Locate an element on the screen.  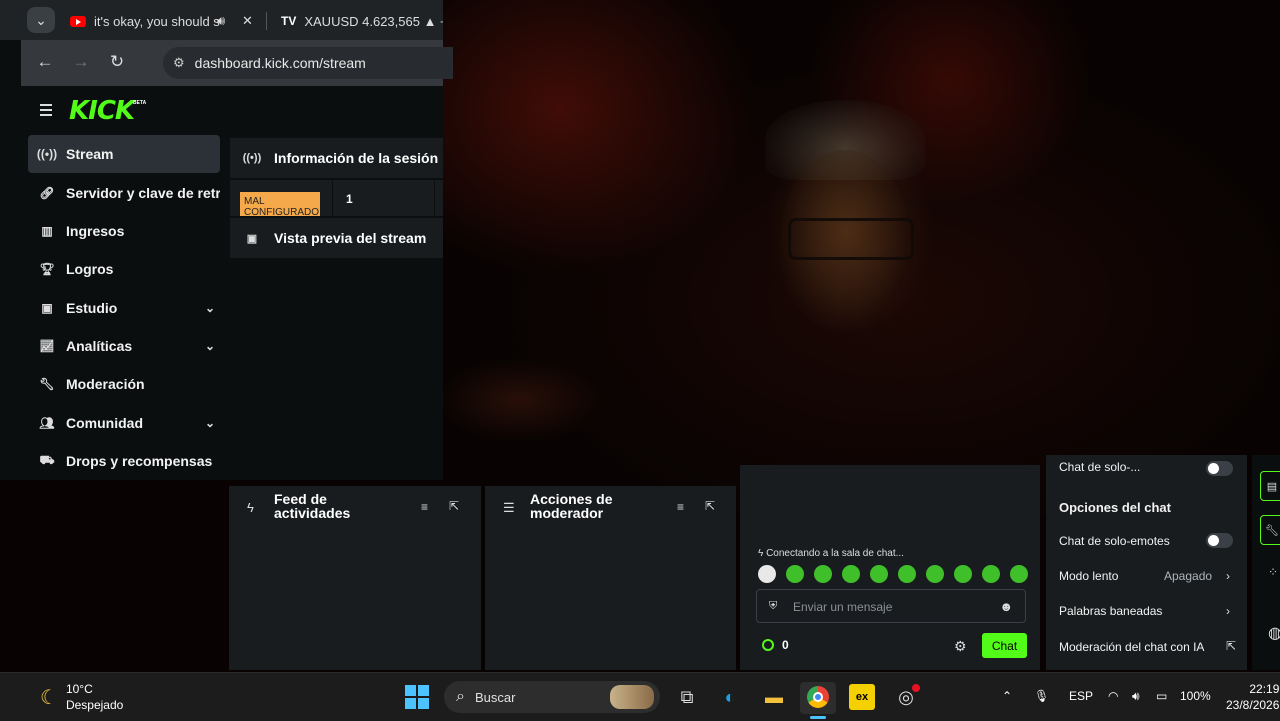
sidebar-item-stream: ((•)) Stream is located at coordinates (124, 154).